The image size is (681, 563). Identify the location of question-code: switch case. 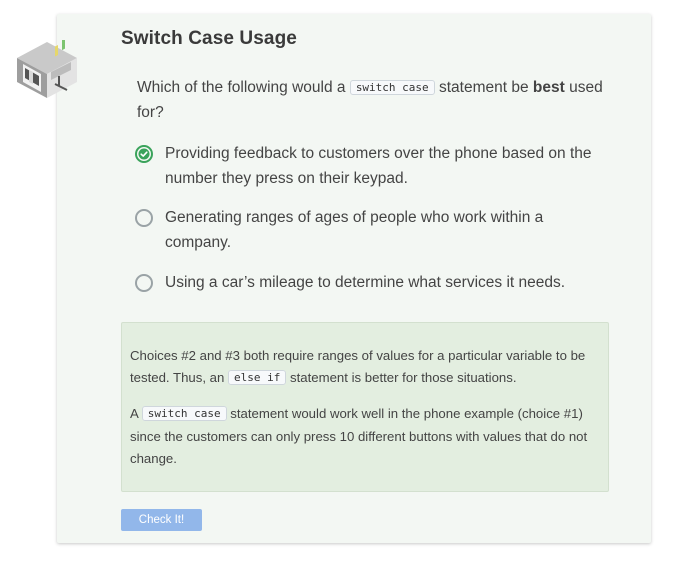
(392, 87).